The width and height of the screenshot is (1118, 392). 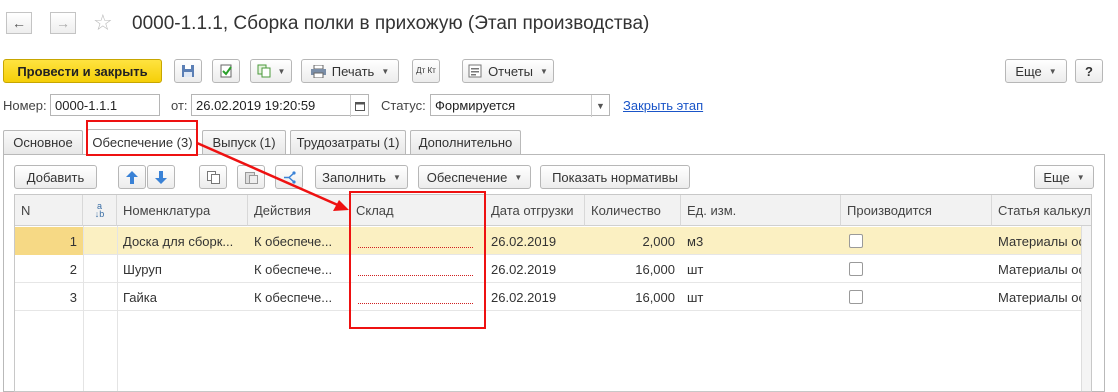 What do you see at coordinates (272, 176) in the screenshot?
I see `annotation-arrow-icon` at bounding box center [272, 176].